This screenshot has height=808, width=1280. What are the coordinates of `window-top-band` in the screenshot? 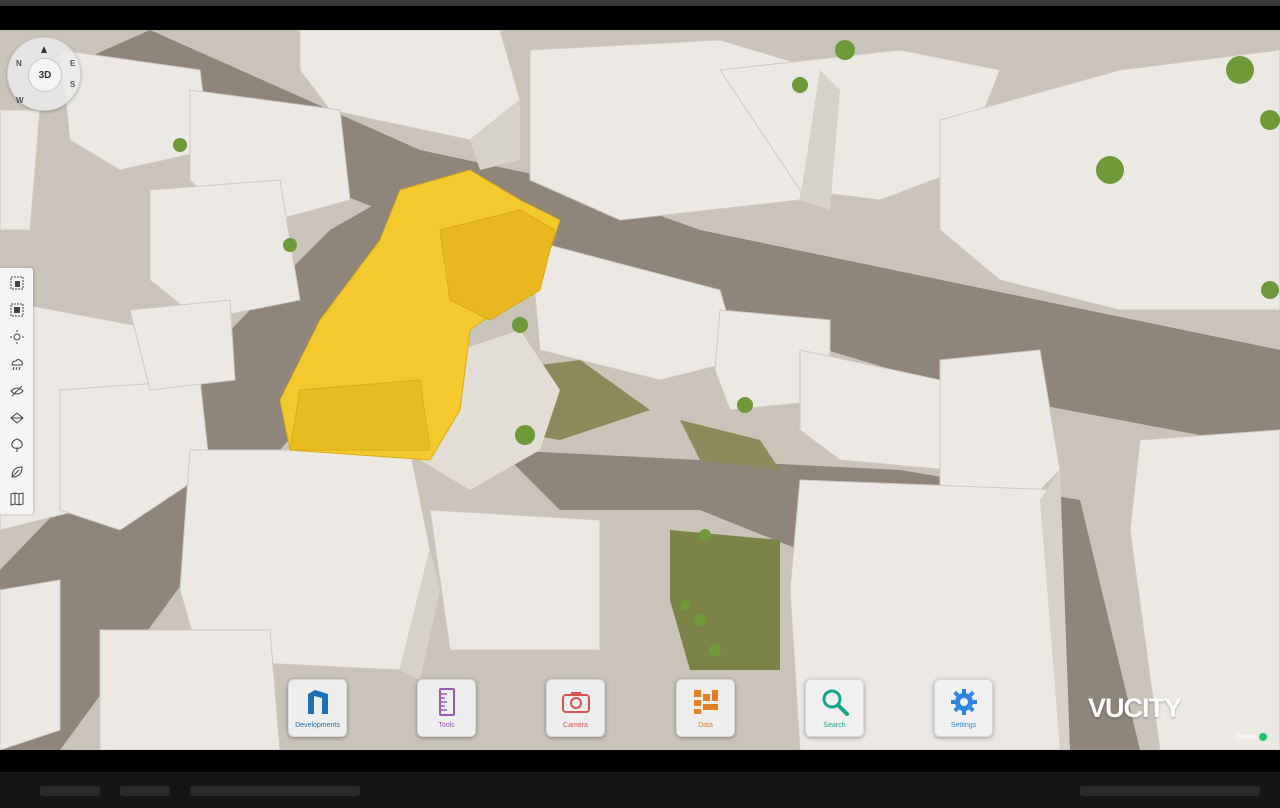 It's located at (640, 18).